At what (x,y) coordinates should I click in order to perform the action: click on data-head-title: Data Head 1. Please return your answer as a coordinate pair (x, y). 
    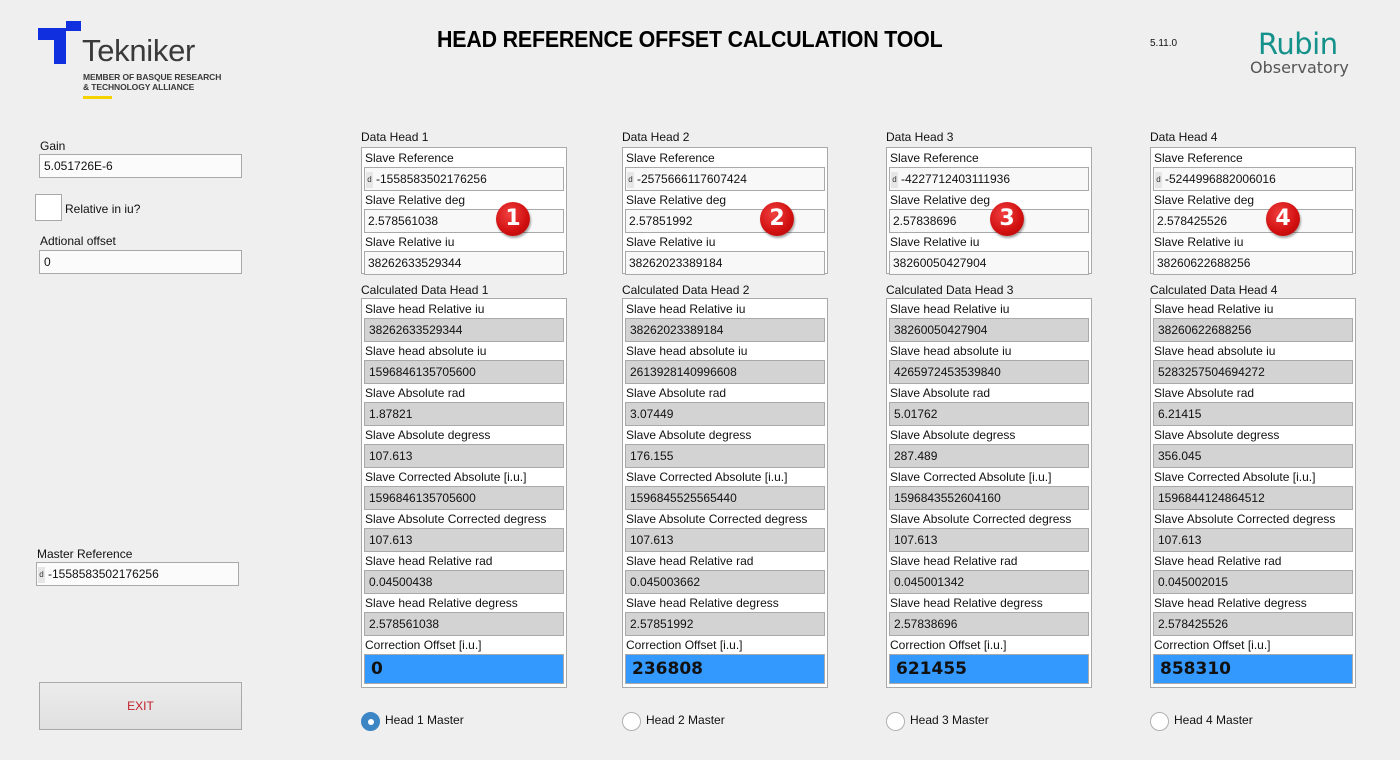
    Looking at the image, I should click on (395, 137).